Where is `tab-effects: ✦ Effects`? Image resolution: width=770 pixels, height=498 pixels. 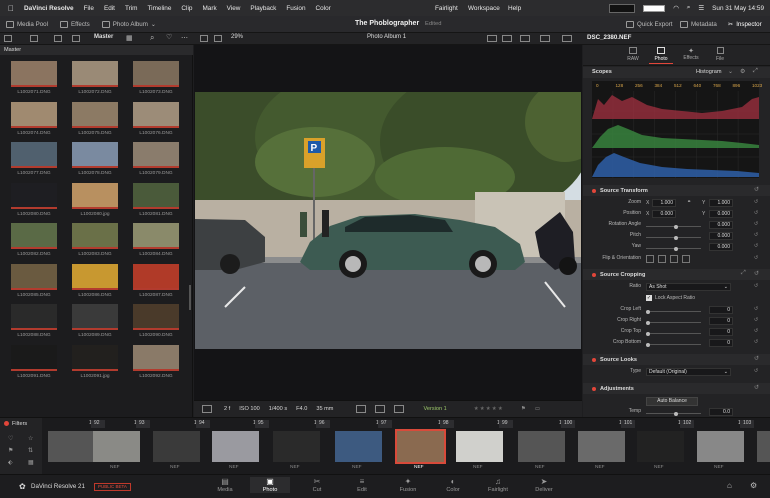
tab-effects: ✦ Effects is located at coordinates (691, 54).